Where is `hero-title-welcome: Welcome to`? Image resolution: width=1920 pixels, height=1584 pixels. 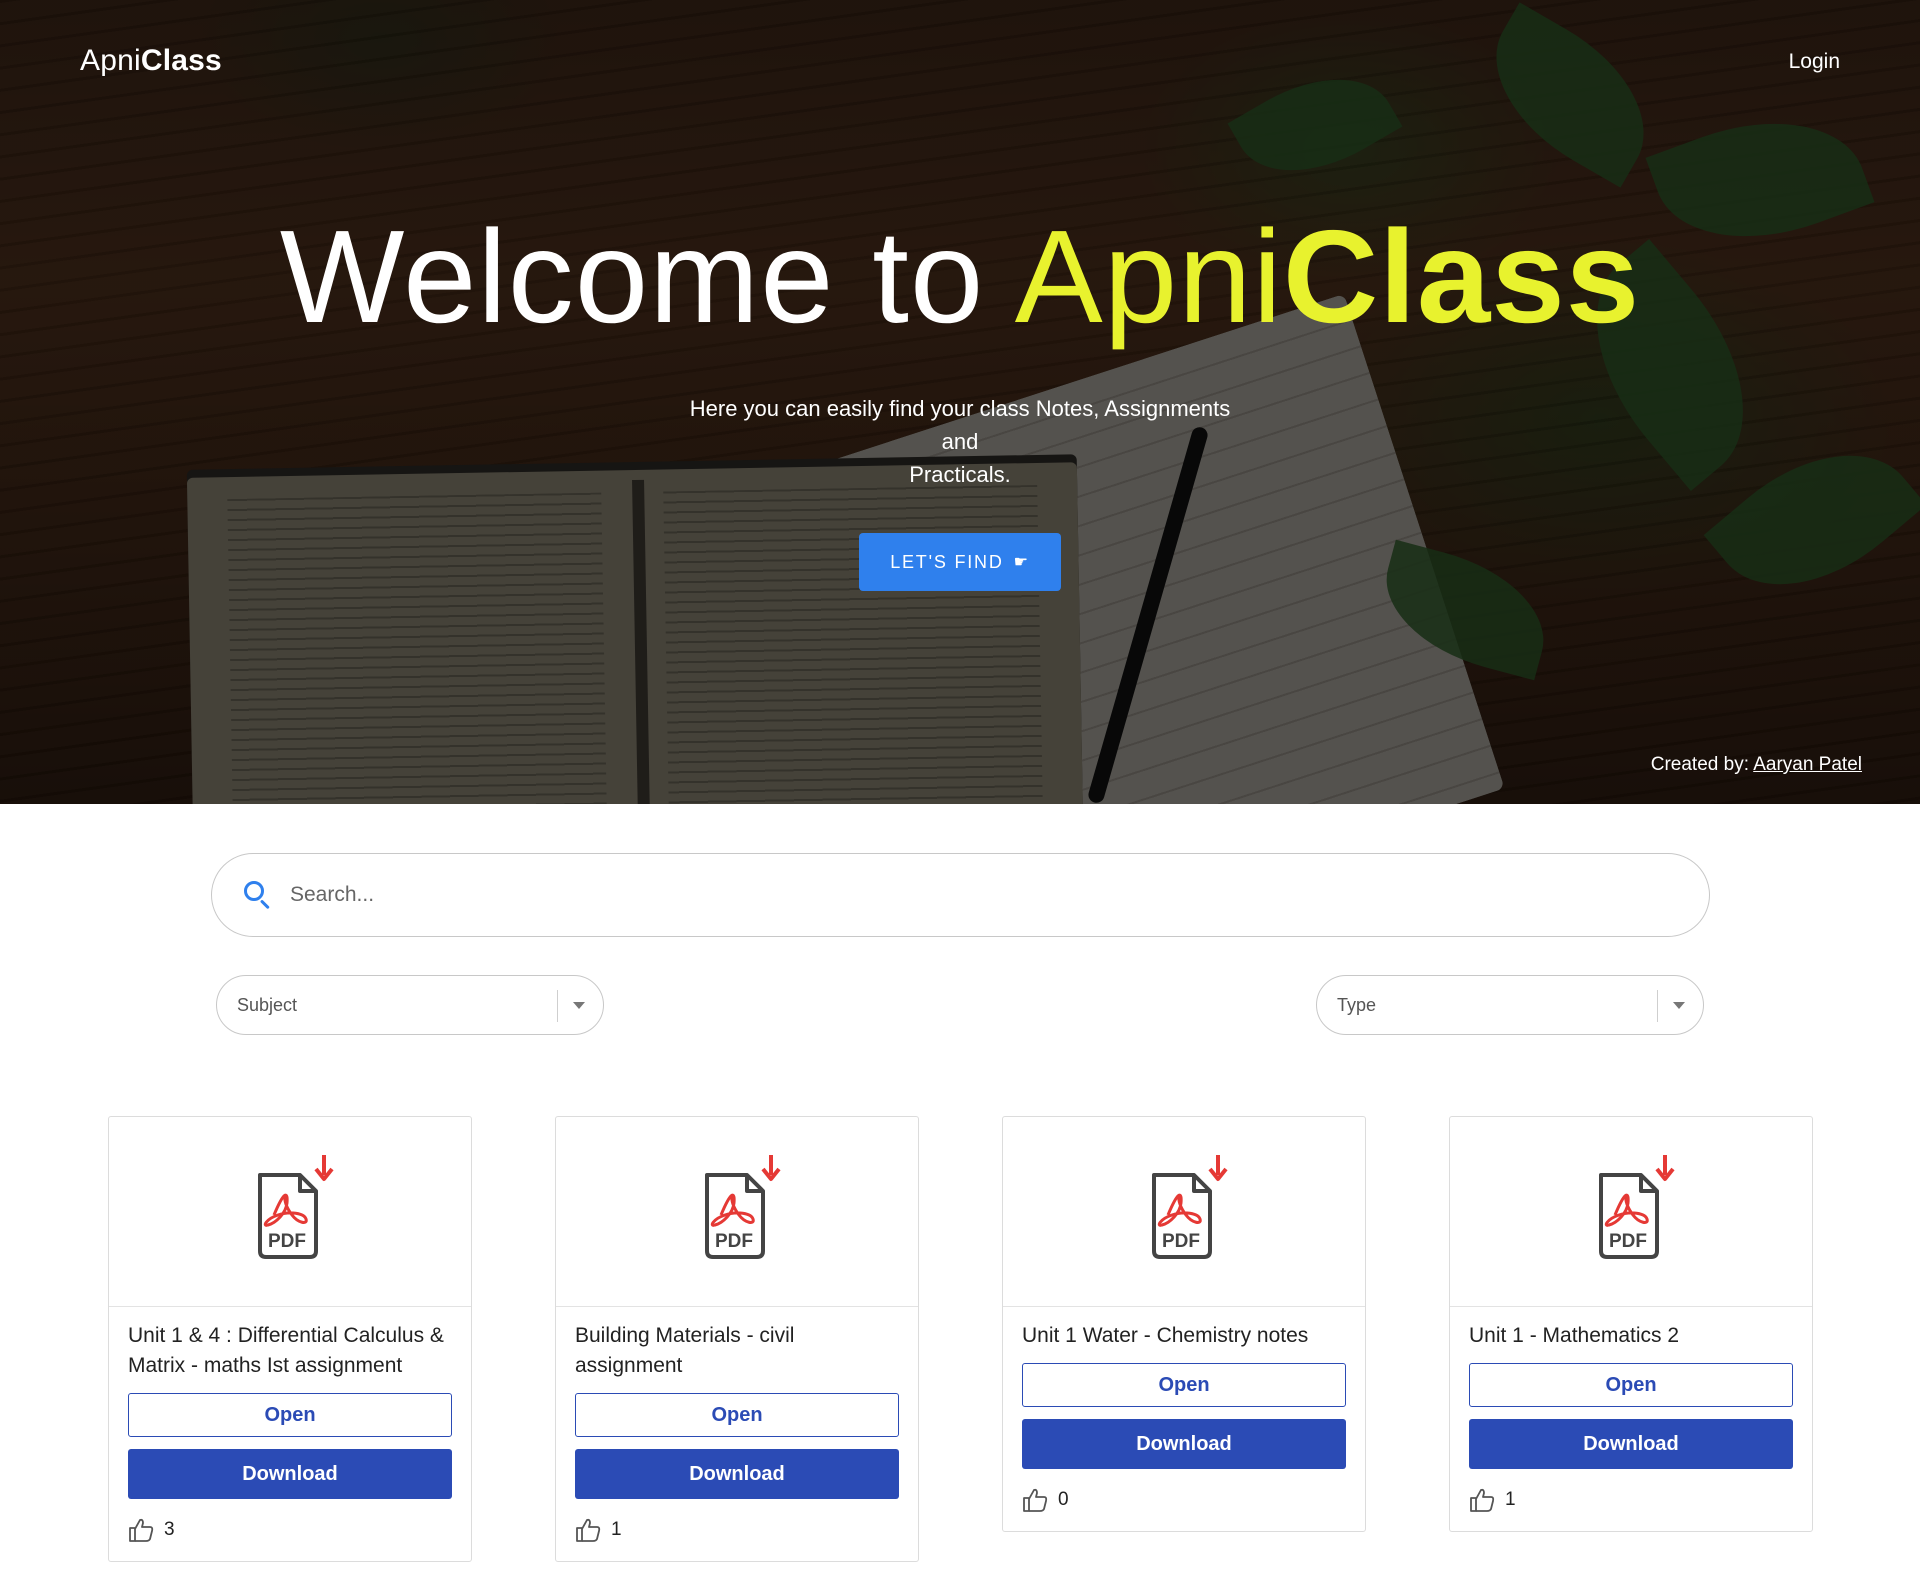 hero-title-welcome: Welcome to is located at coordinates (647, 276).